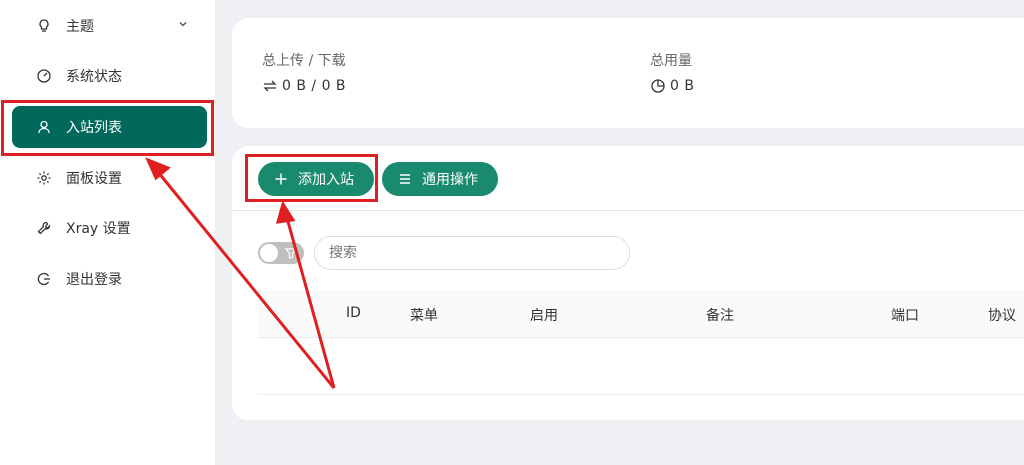 This screenshot has height=465, width=1024. What do you see at coordinates (270, 86) in the screenshot?
I see `swap-icon` at bounding box center [270, 86].